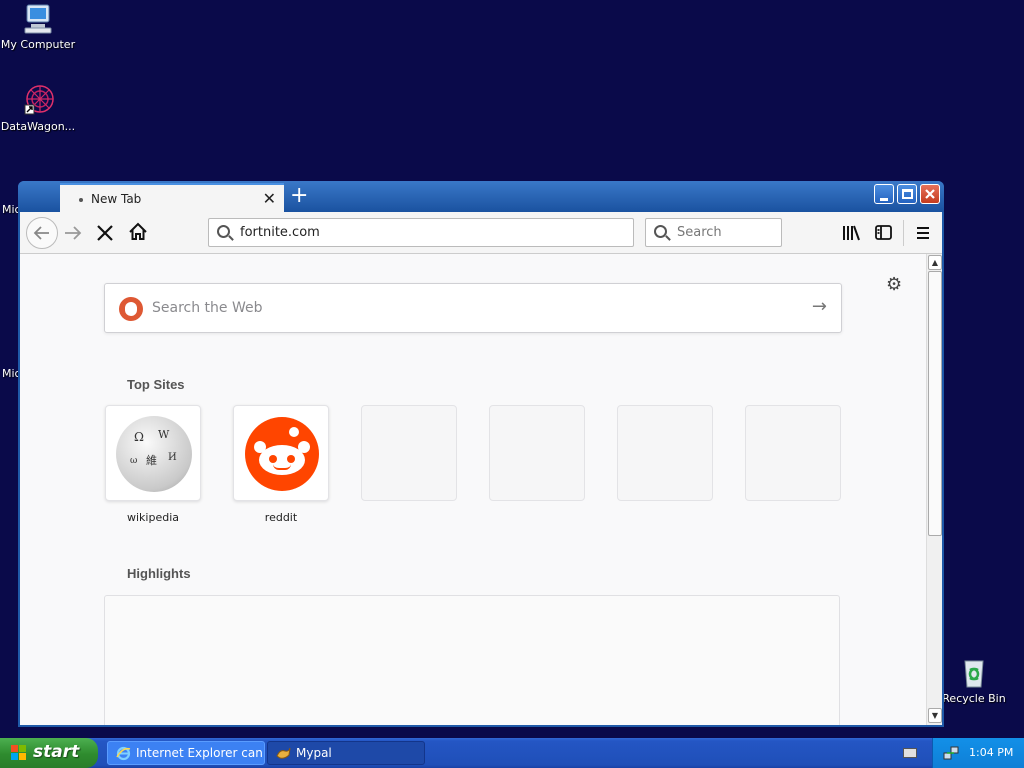  What do you see at coordinates (894, 284) in the screenshot?
I see `gear-icon: ⚙` at bounding box center [894, 284].